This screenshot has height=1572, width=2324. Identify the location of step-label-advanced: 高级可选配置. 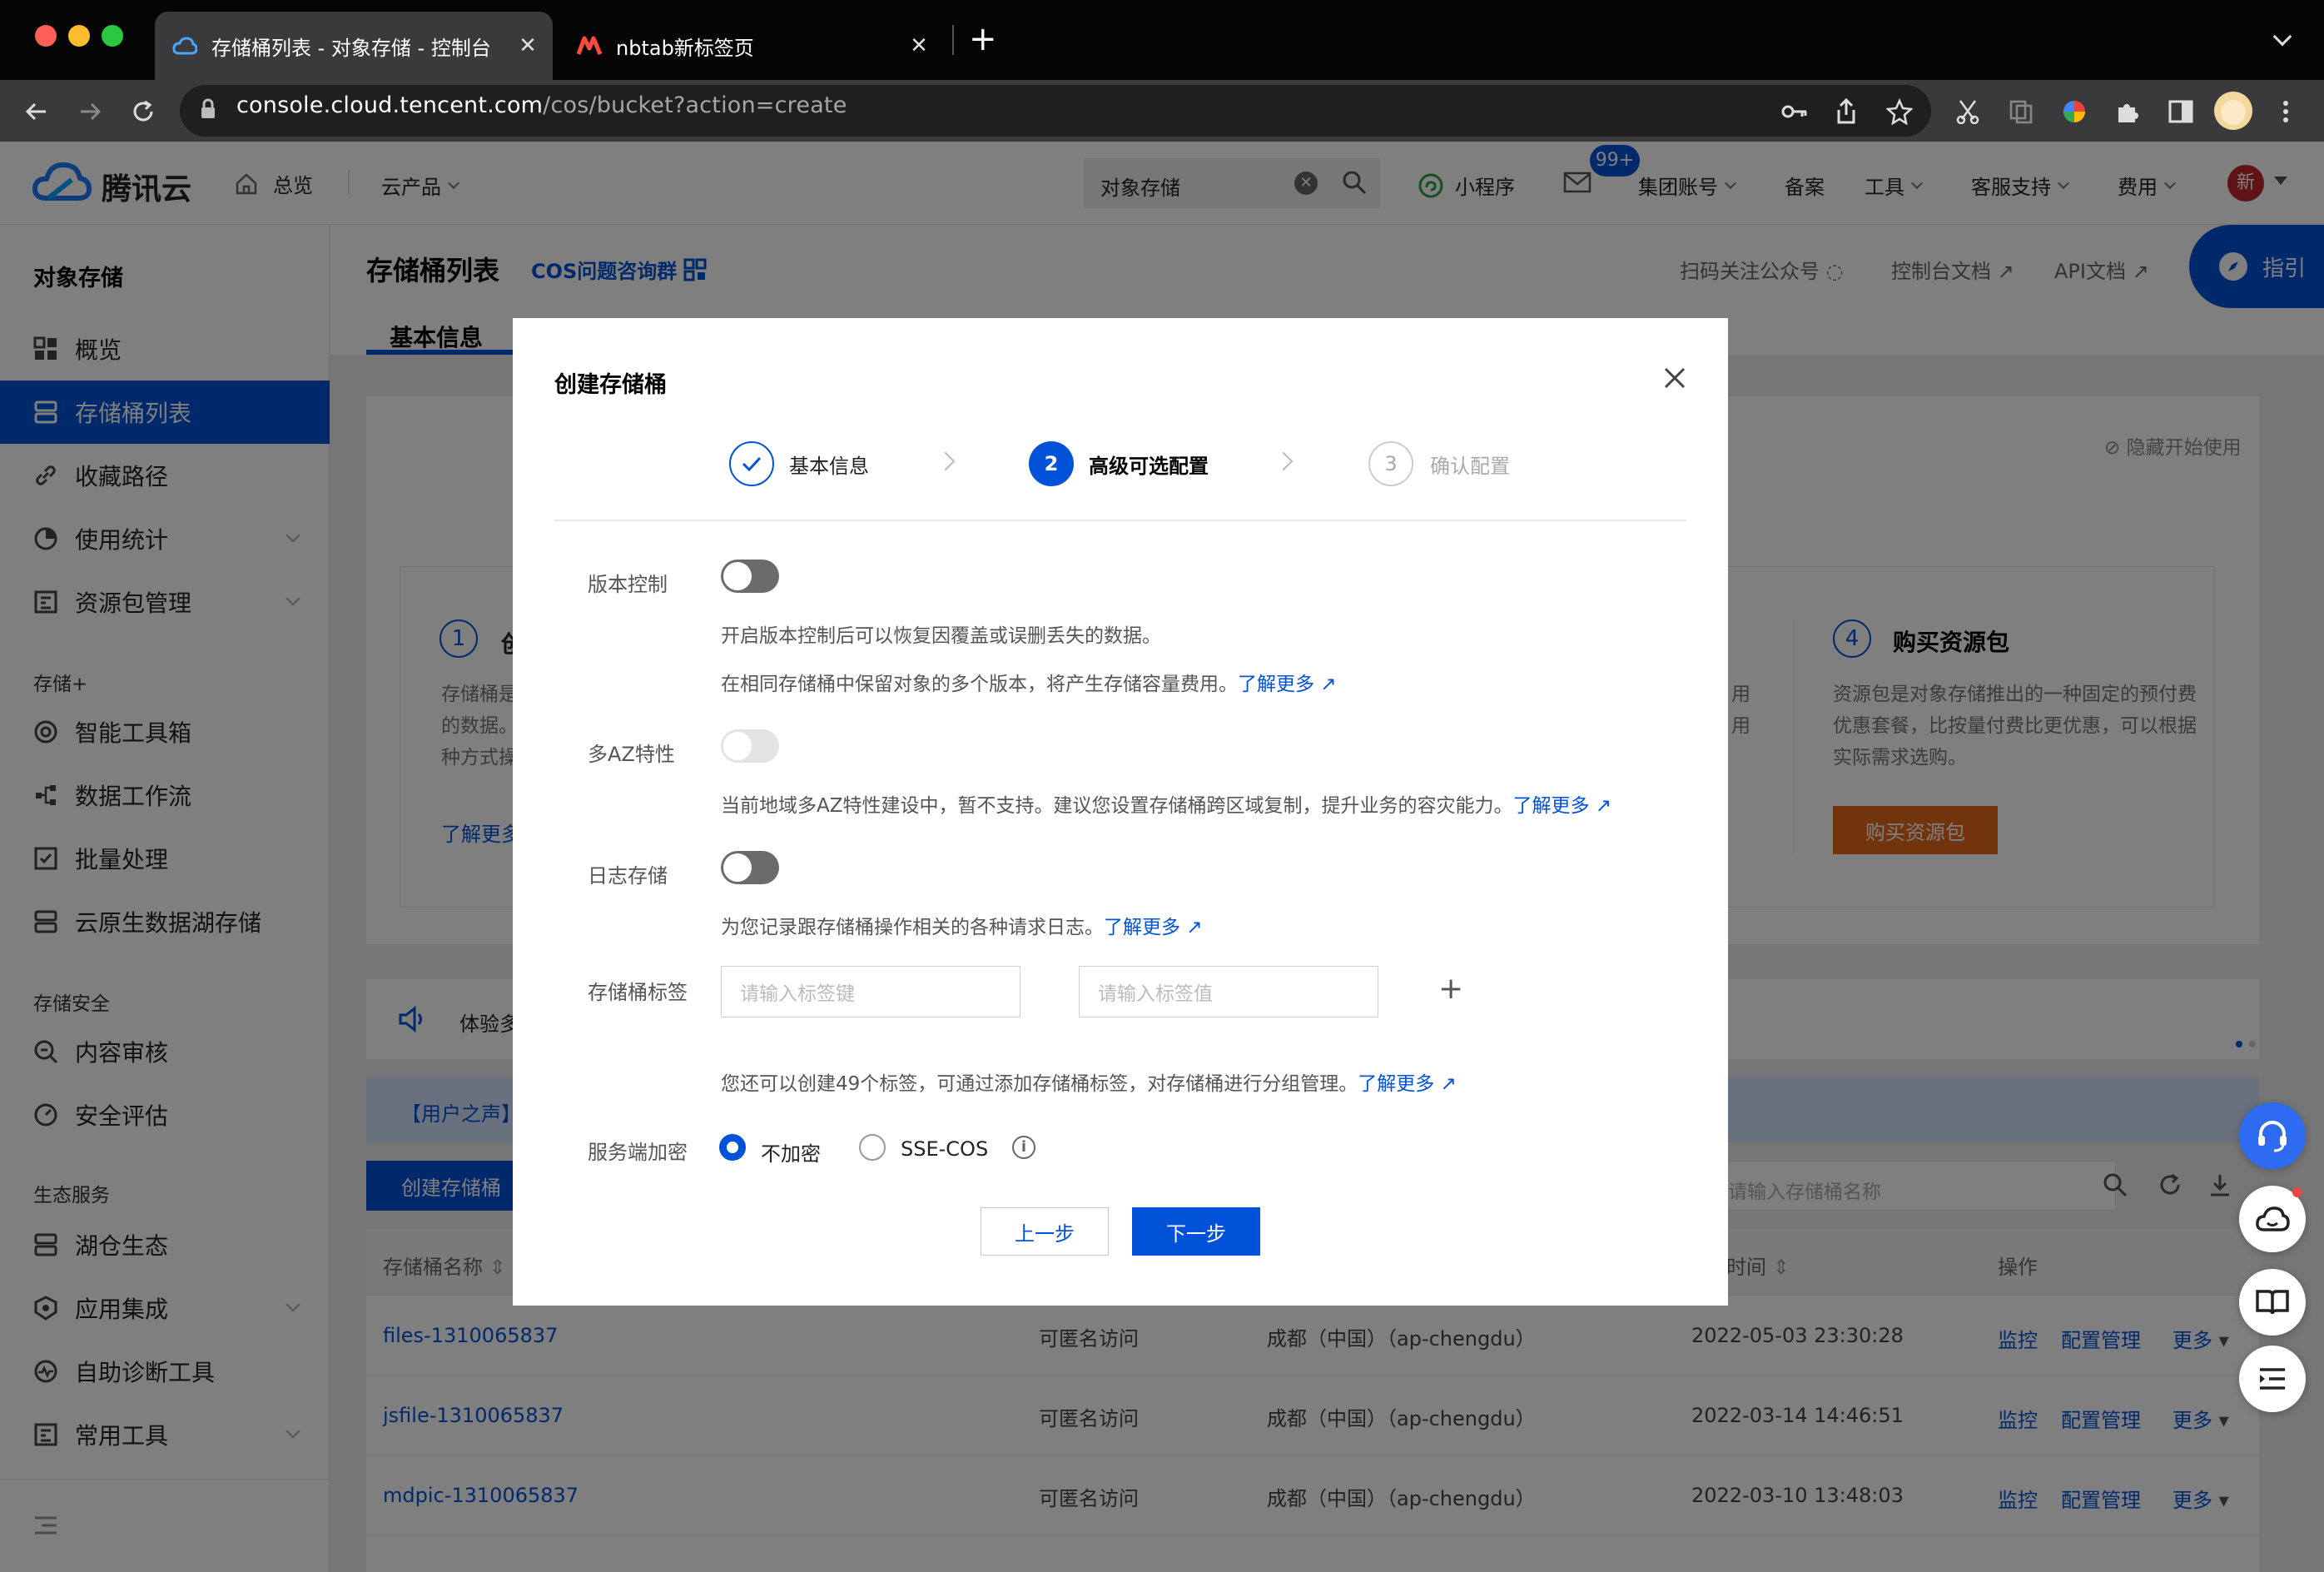
(1149, 467).